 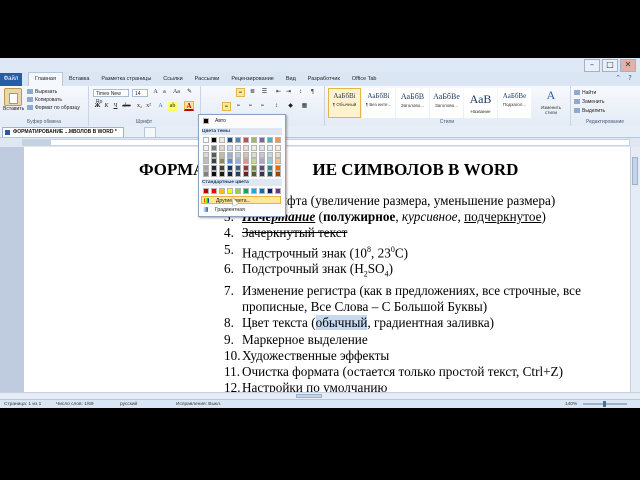 I want to click on paste-button: Вставить, so click(x=13, y=100).